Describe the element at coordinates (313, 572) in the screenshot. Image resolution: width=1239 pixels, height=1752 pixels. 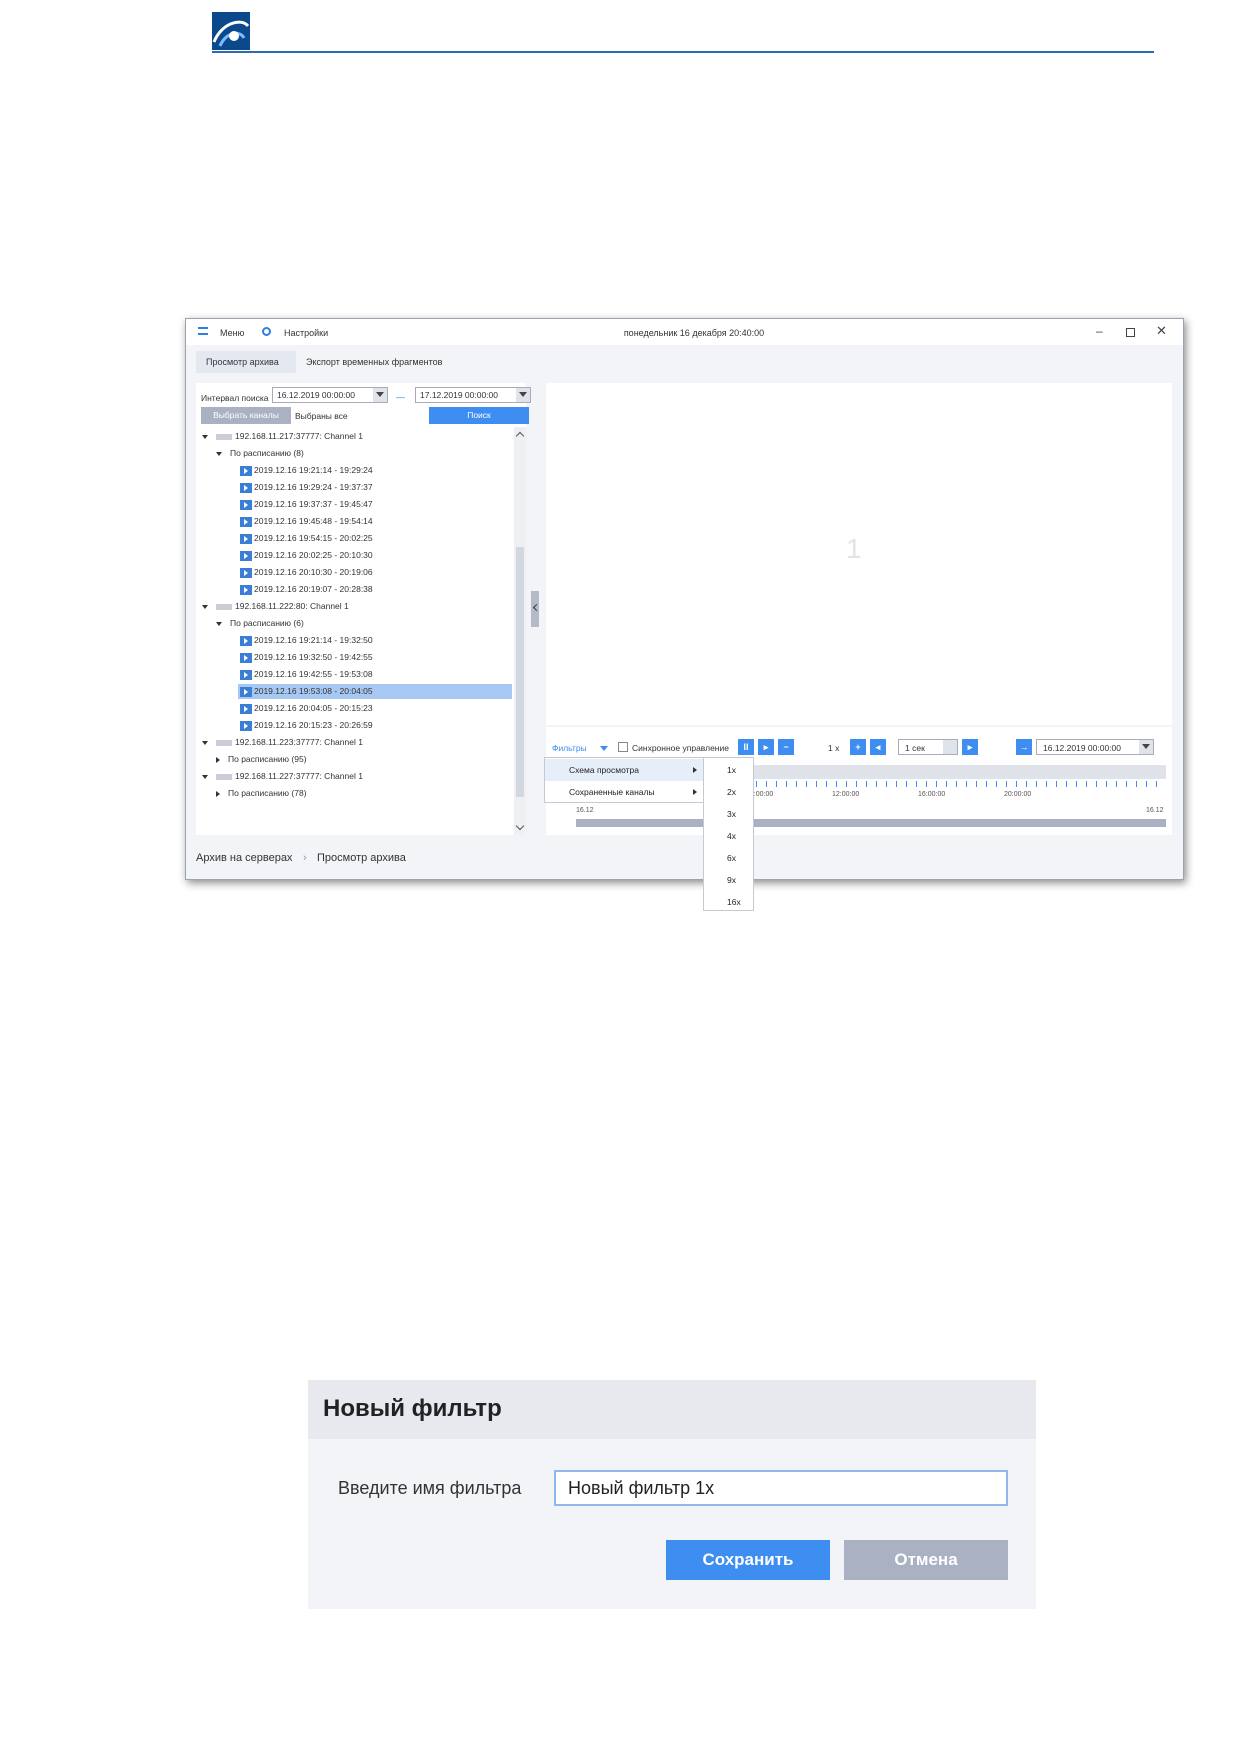
I see `tree-item-label: 2019.12.16 20:10:30 - 20:19:06` at that location.